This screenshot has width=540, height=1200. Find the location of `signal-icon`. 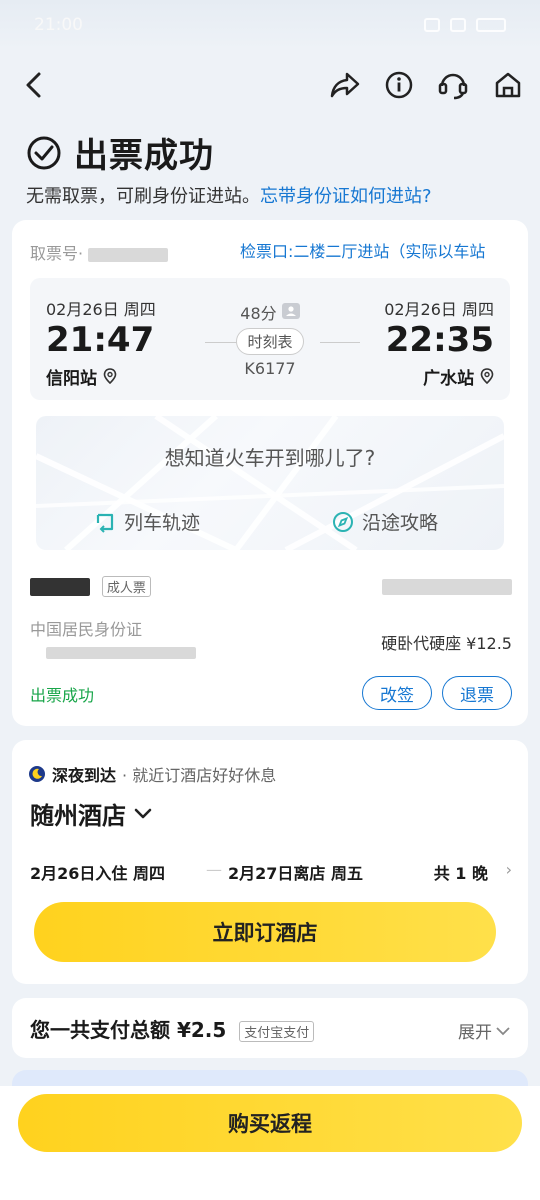

signal-icon is located at coordinates (458, 25).